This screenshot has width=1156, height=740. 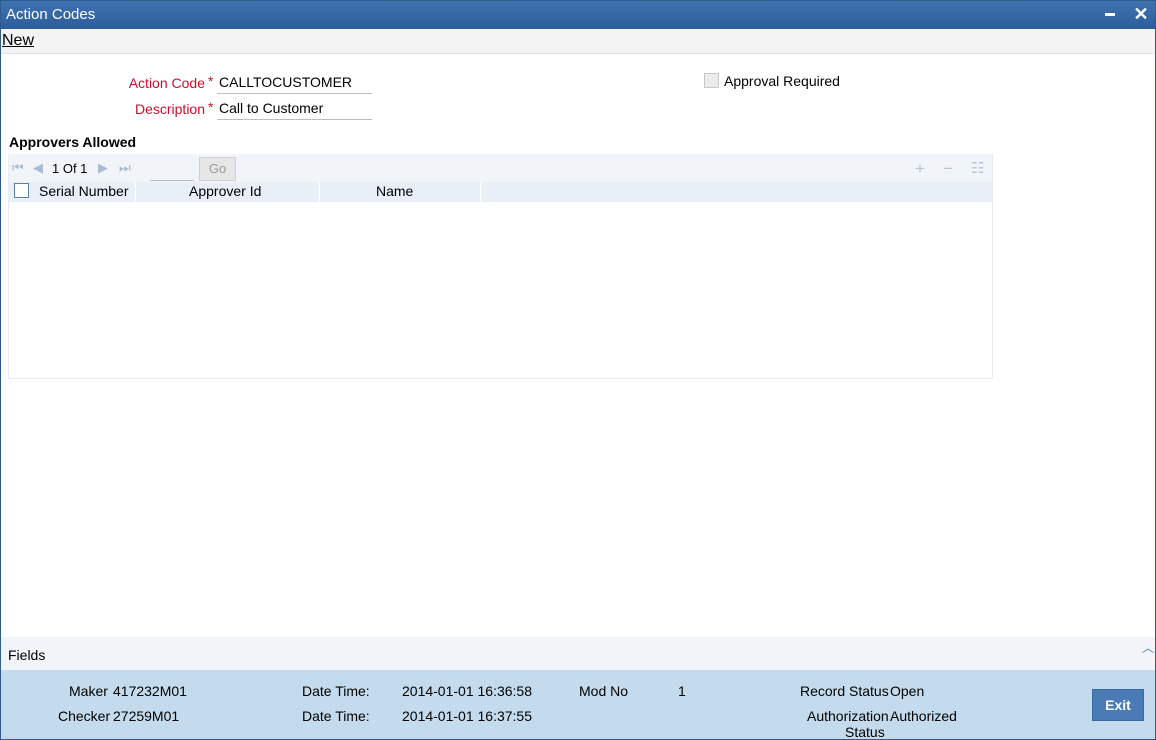 What do you see at coordinates (907, 691) in the screenshot?
I see `record-status-value: Open` at bounding box center [907, 691].